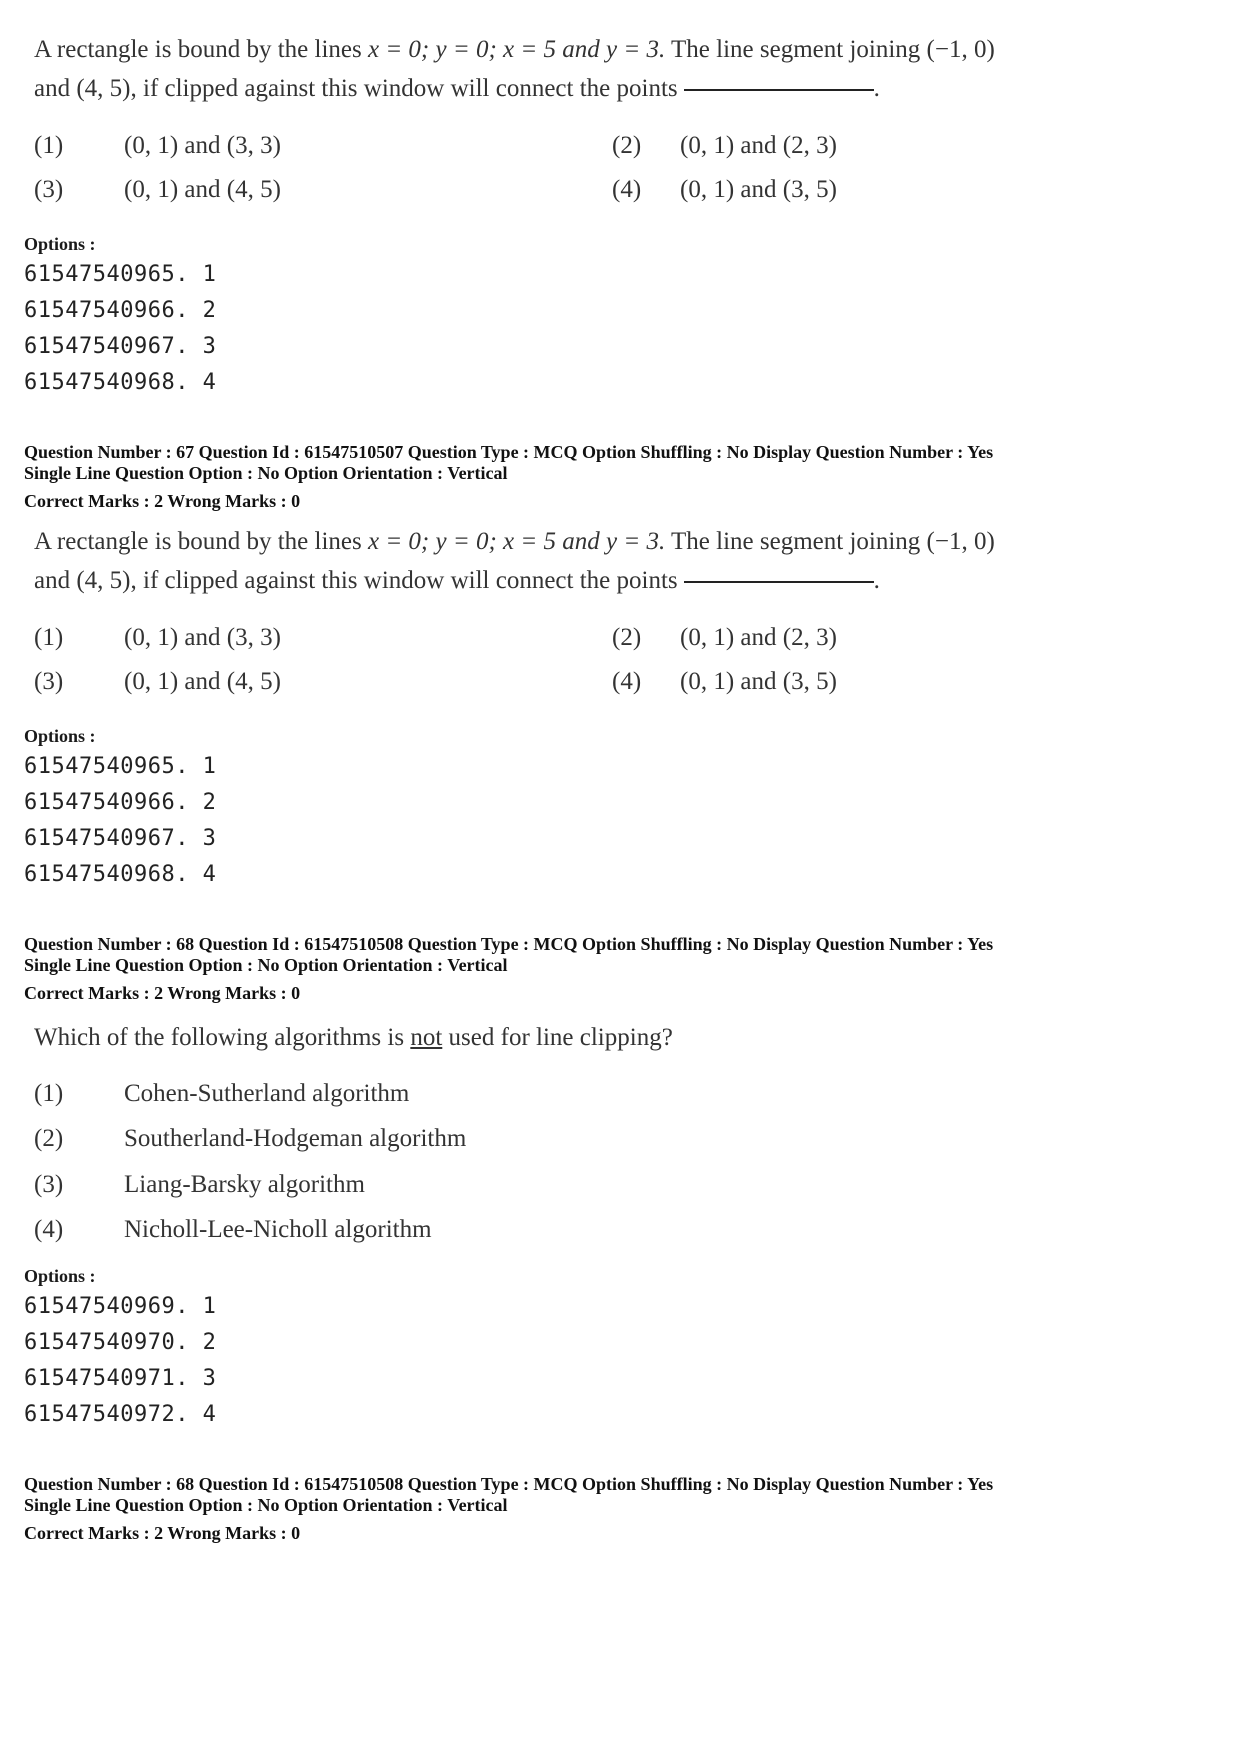 The width and height of the screenshot is (1240, 1754). Describe the element at coordinates (120, 1378) in the screenshot. I see `option-id: 61547540971. 3` at that location.